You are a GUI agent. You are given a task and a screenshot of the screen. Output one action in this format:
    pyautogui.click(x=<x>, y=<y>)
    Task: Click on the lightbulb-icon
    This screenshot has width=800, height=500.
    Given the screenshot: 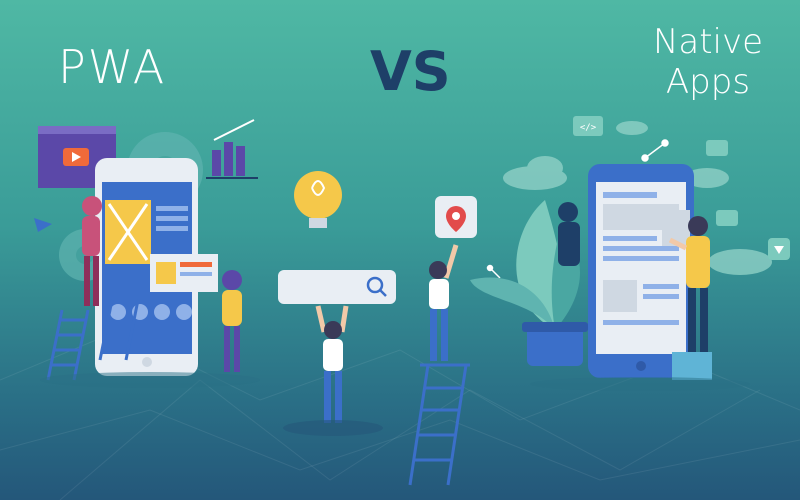 What is the action you would take?
    pyautogui.click(x=318, y=199)
    